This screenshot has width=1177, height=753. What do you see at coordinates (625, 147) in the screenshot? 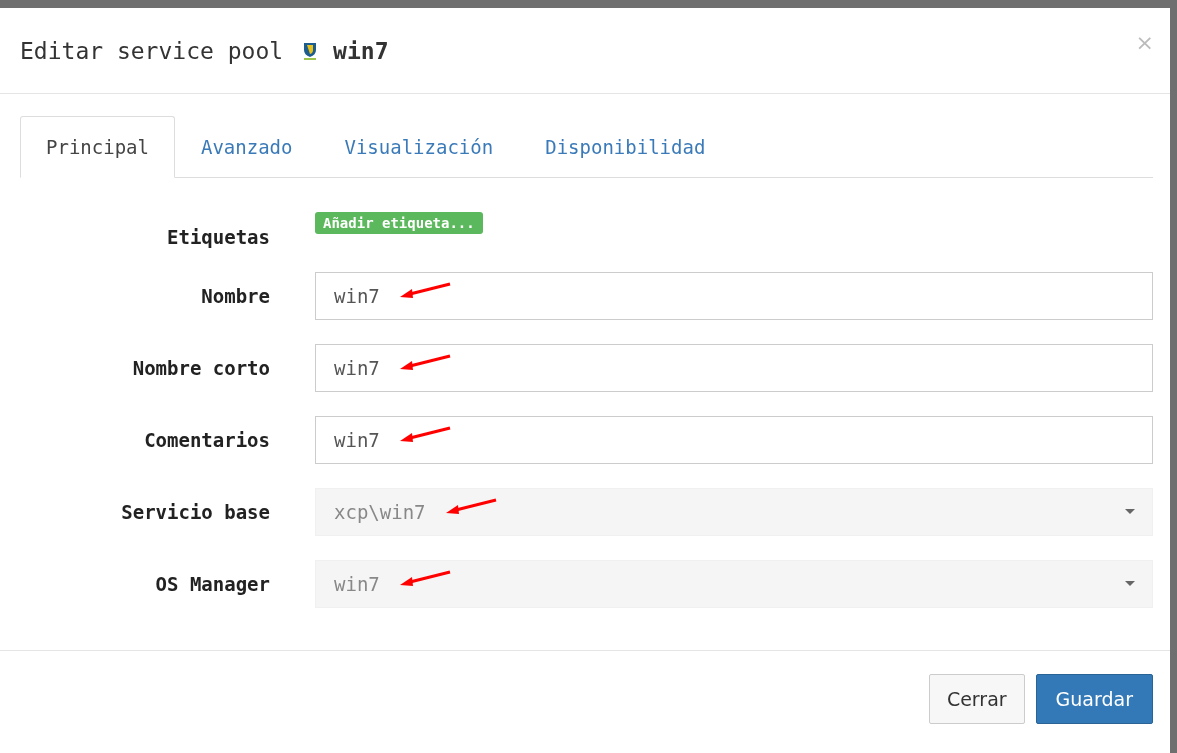
I see `tab: Disponibilidad` at bounding box center [625, 147].